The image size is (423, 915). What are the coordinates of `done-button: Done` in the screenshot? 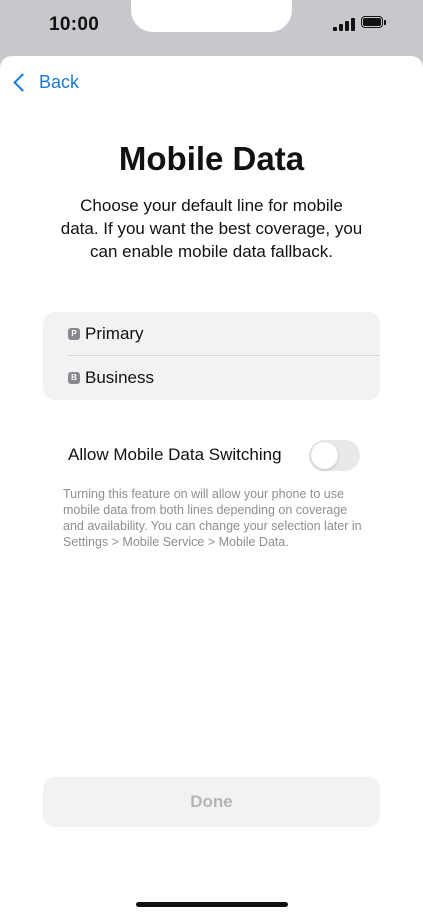 It's located at (211, 802).